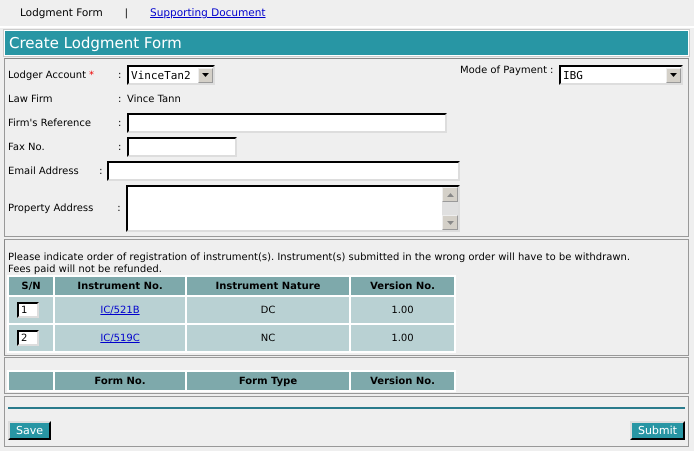 The width and height of the screenshot is (694, 451). I want to click on instrument-link: IC/521B, so click(120, 310).